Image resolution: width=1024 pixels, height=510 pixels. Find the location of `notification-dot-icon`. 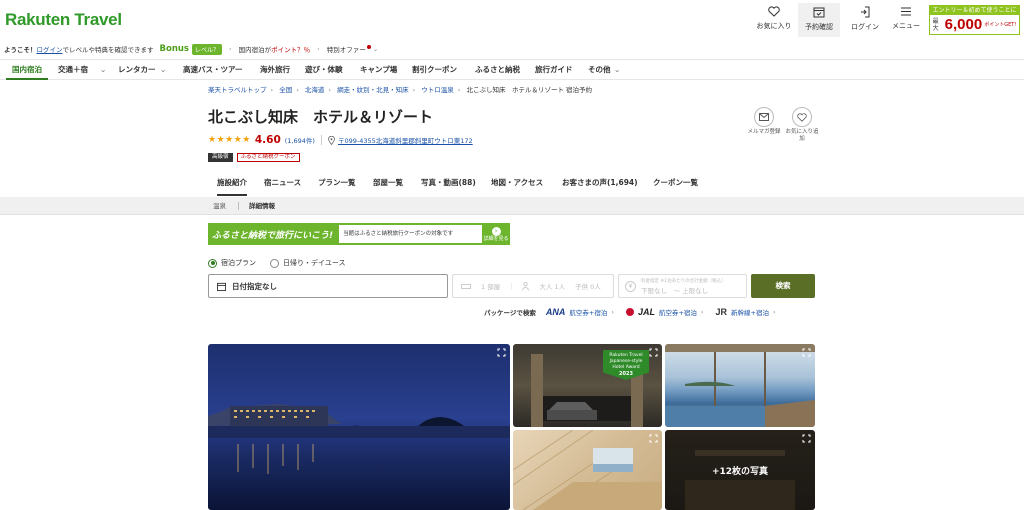

notification-dot-icon is located at coordinates (368, 47).